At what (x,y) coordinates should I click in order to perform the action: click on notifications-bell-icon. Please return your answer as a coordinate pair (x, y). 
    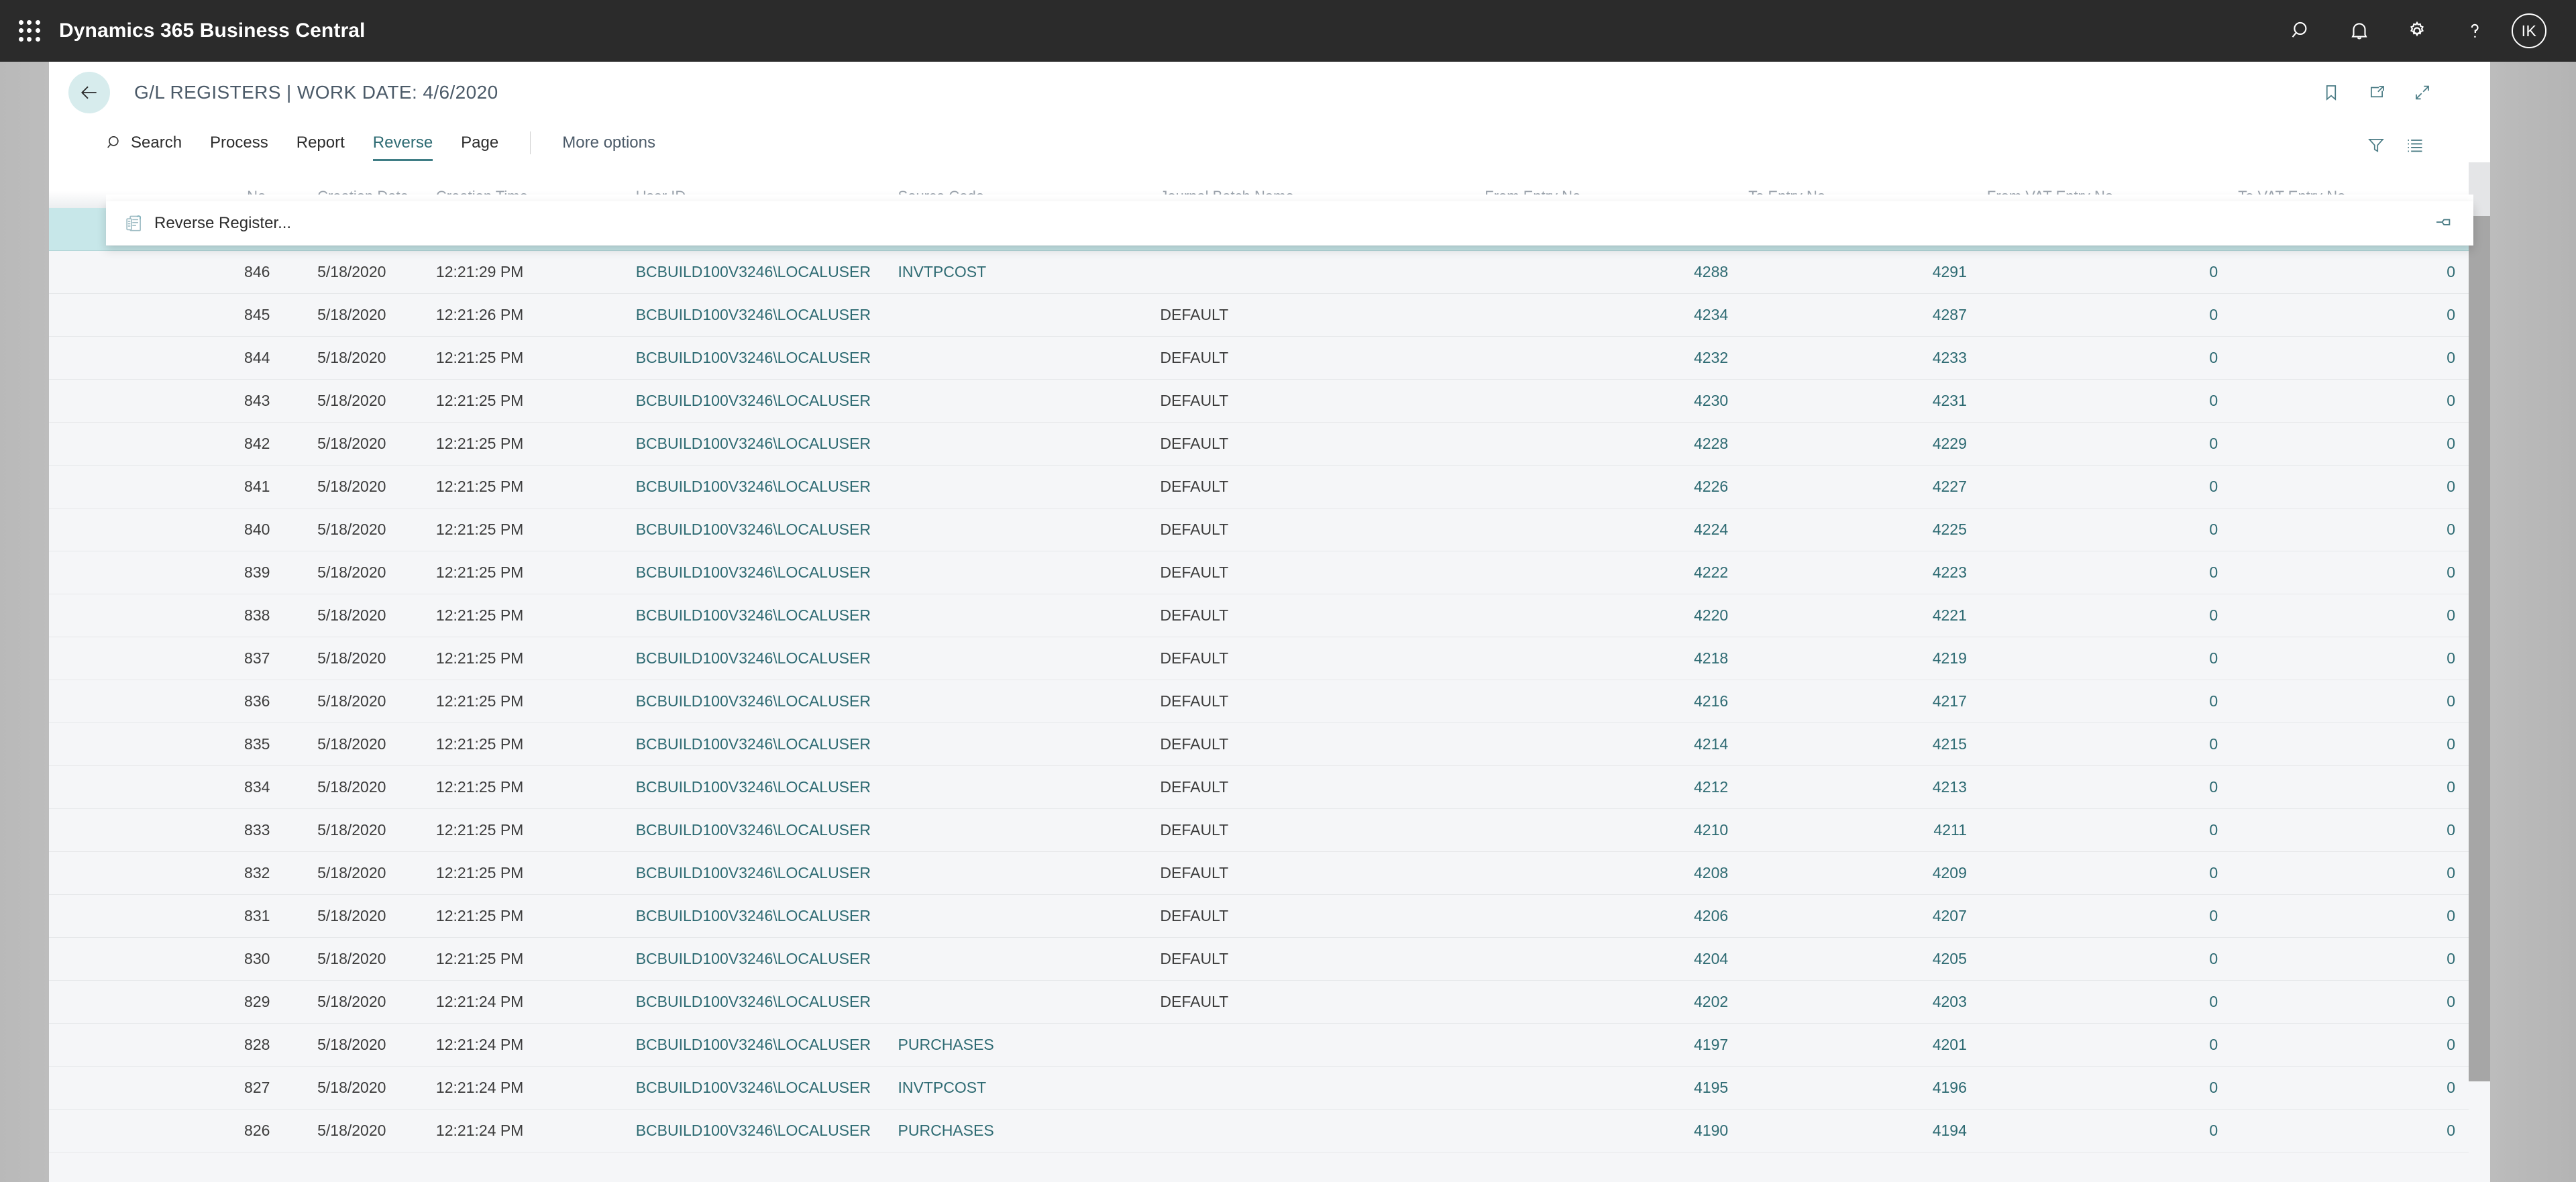
    Looking at the image, I should click on (2359, 31).